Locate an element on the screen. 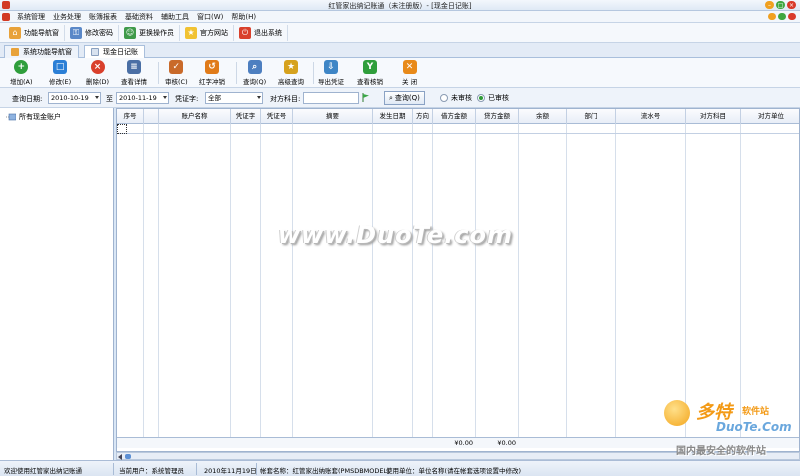 The width and height of the screenshot is (800, 476). tree-item-all-cash-accounts: 所有现金账户 is located at coordinates (33, 117).